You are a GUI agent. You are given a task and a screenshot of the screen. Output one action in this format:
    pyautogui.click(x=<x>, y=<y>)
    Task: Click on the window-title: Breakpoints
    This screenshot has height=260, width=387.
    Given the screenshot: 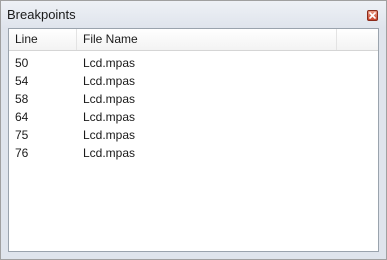 What is the action you would take?
    pyautogui.click(x=41, y=14)
    